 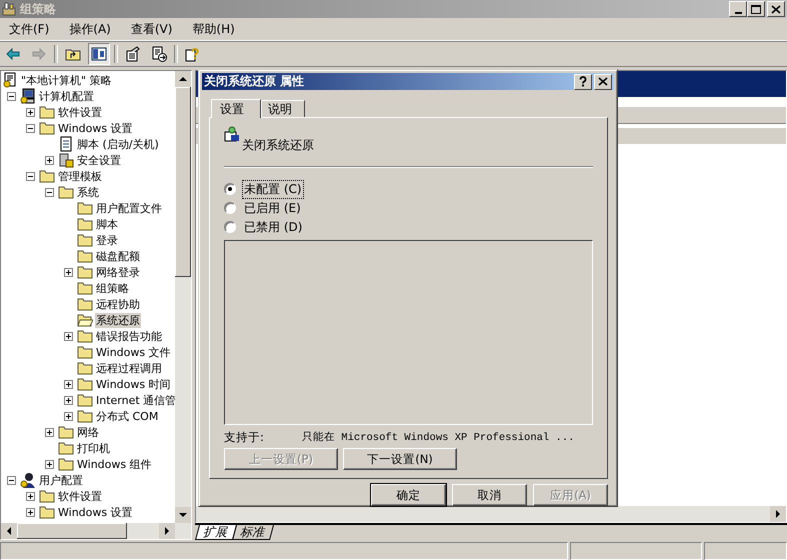 I want to click on dialog-title: 关闭系统还原 属性, so click(x=254, y=81).